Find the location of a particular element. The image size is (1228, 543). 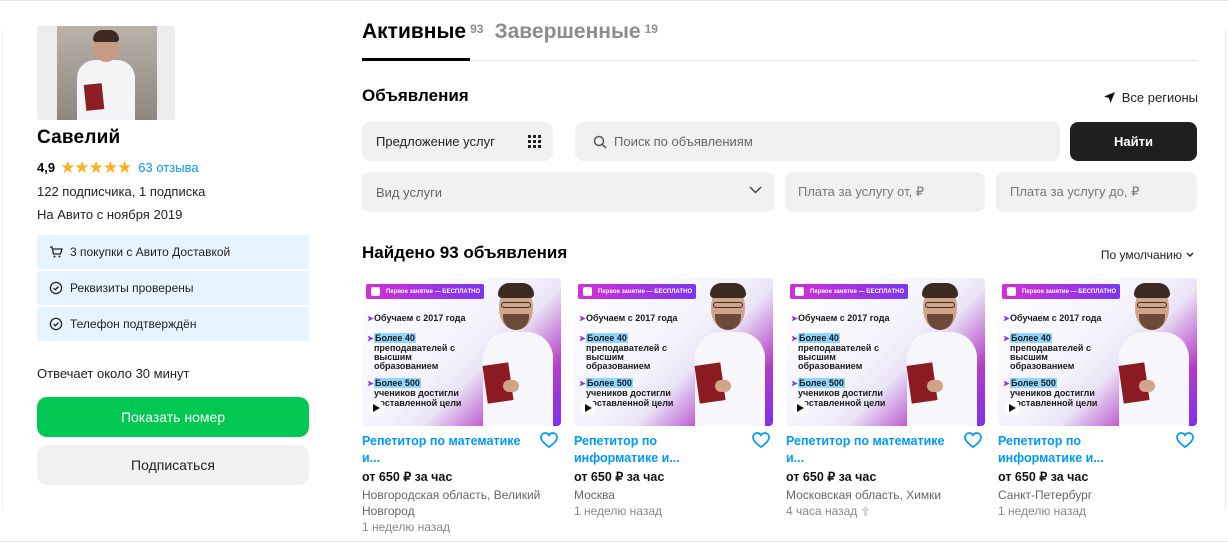

badge-label: 3 покупки с Авито Доставкой is located at coordinates (150, 252).